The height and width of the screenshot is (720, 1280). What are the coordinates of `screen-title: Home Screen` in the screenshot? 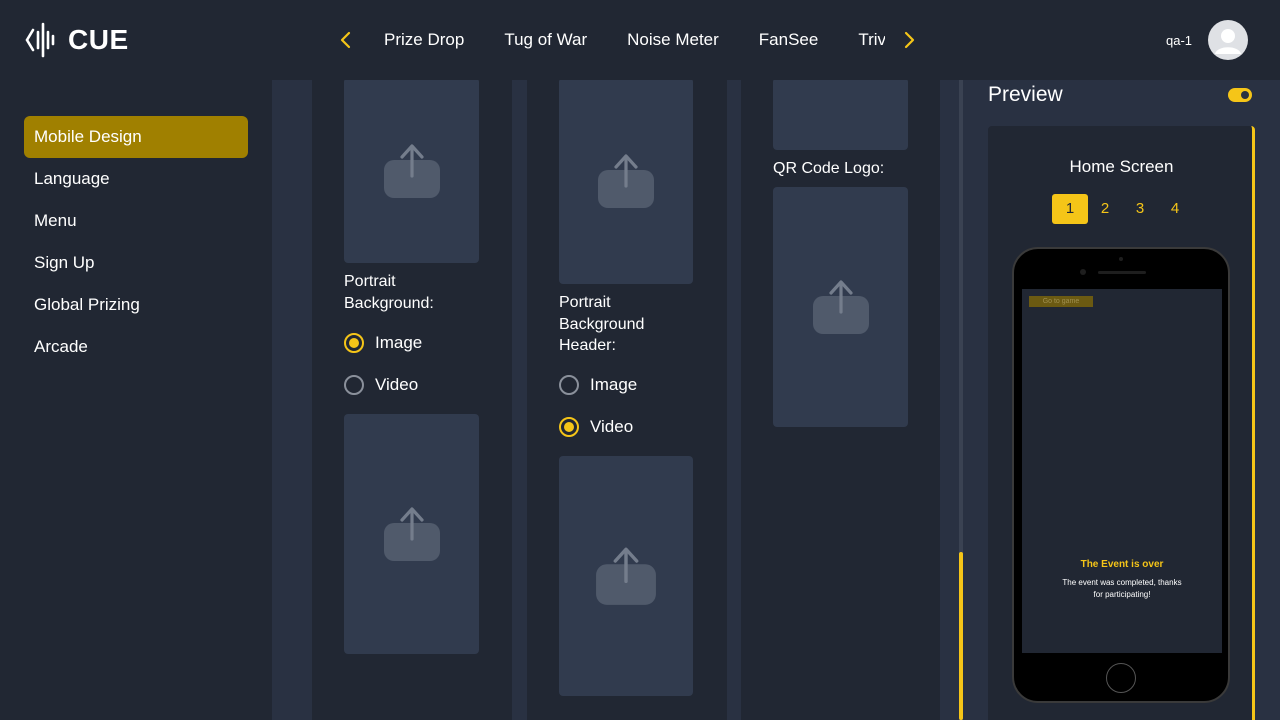 It's located at (1121, 166).